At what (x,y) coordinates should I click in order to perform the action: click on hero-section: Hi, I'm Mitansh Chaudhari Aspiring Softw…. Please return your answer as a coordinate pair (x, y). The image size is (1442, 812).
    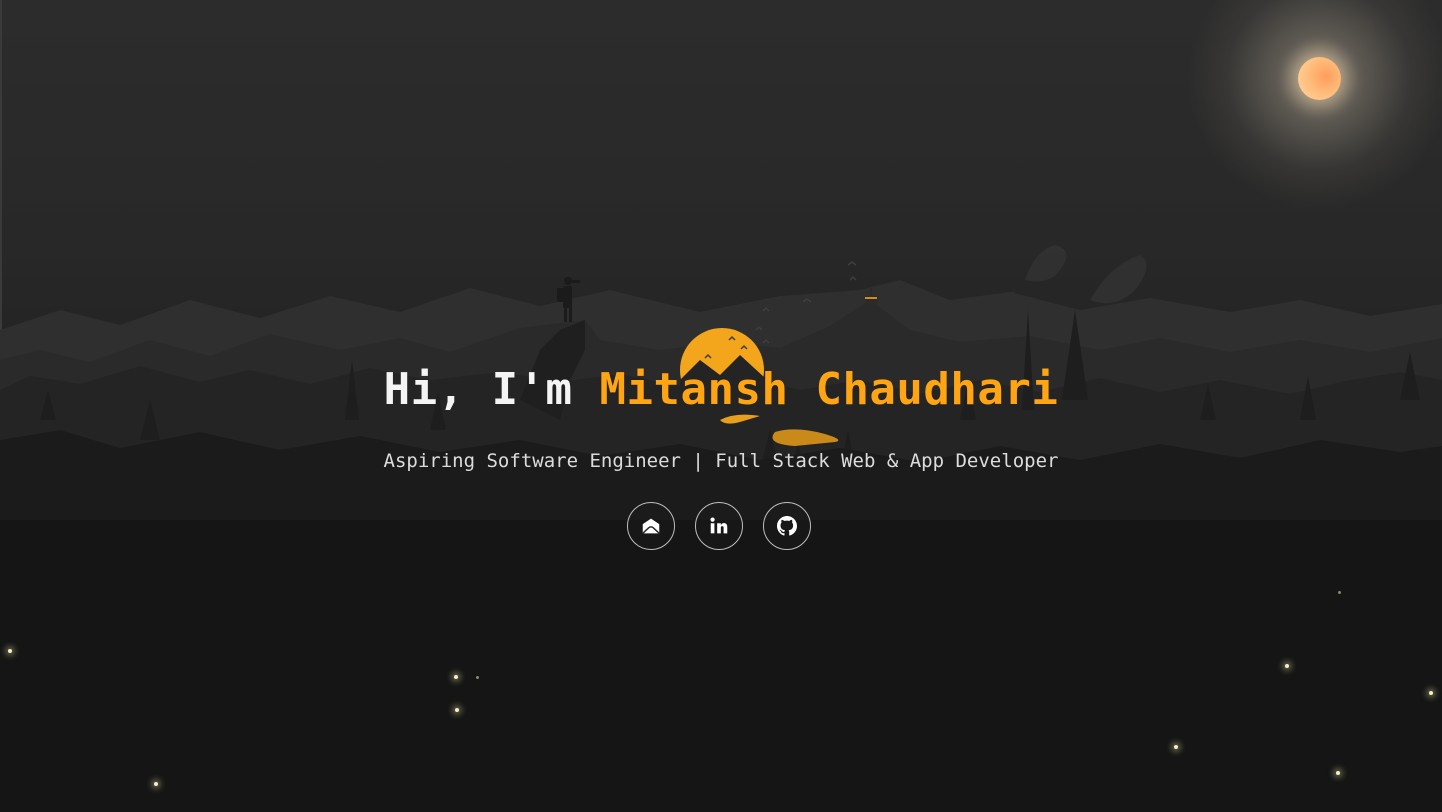
    Looking at the image, I should click on (721, 416).